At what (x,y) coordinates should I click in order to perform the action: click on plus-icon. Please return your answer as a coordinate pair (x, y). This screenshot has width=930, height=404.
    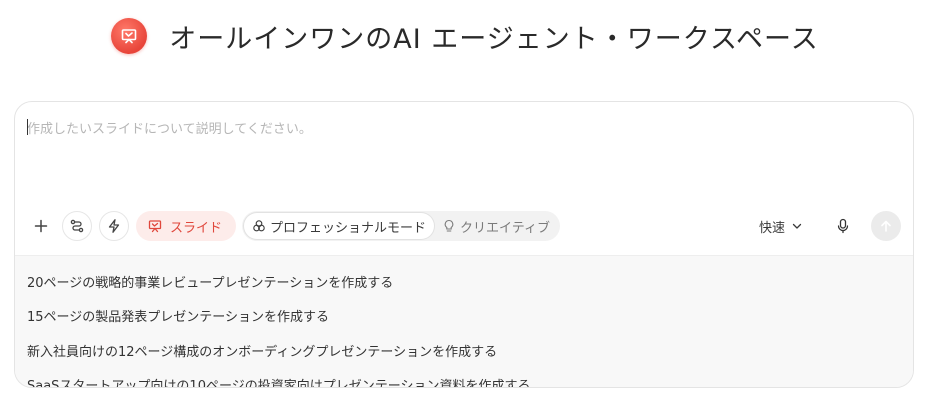
    Looking at the image, I should click on (41, 226).